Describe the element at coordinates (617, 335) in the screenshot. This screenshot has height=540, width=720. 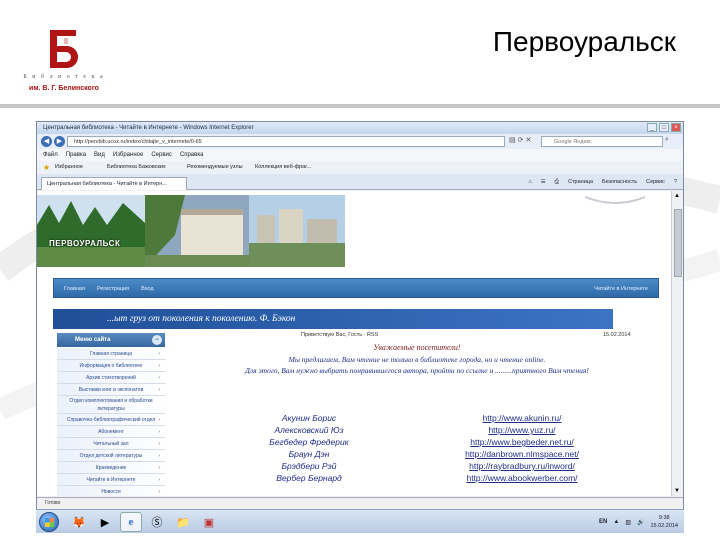
I see `current-date: 15.02.2014` at that location.